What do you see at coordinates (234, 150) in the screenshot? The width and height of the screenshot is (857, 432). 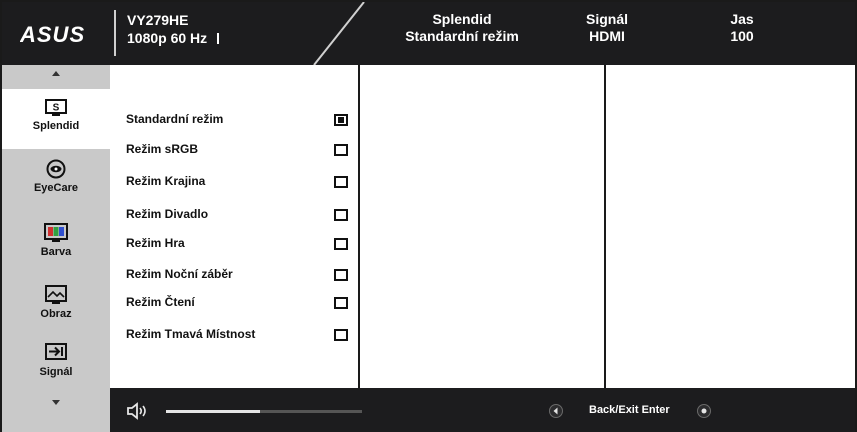 I see `option-srgb: Režim sRGB` at bounding box center [234, 150].